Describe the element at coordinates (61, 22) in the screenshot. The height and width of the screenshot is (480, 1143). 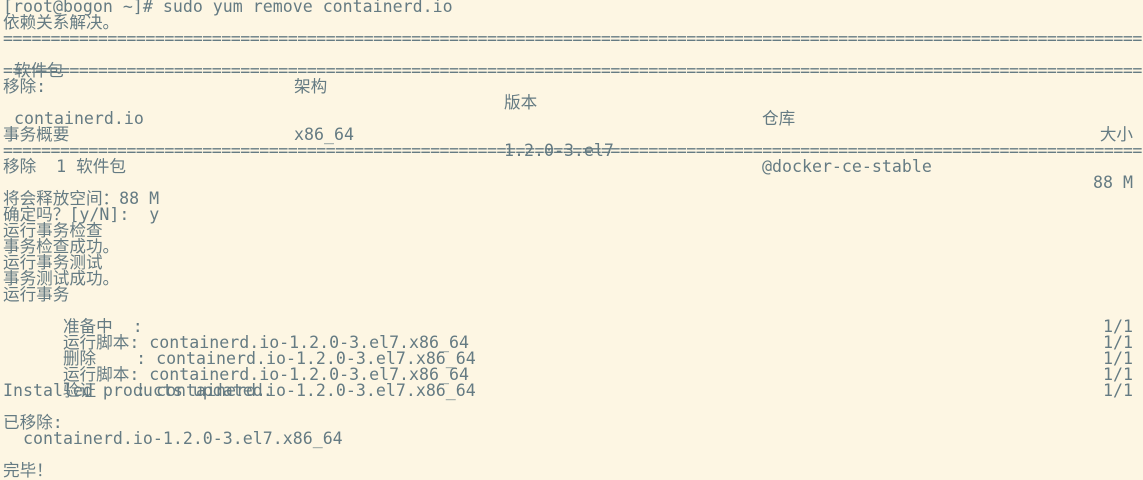
I see `deps-resolved: 依赖关系解决。` at that location.